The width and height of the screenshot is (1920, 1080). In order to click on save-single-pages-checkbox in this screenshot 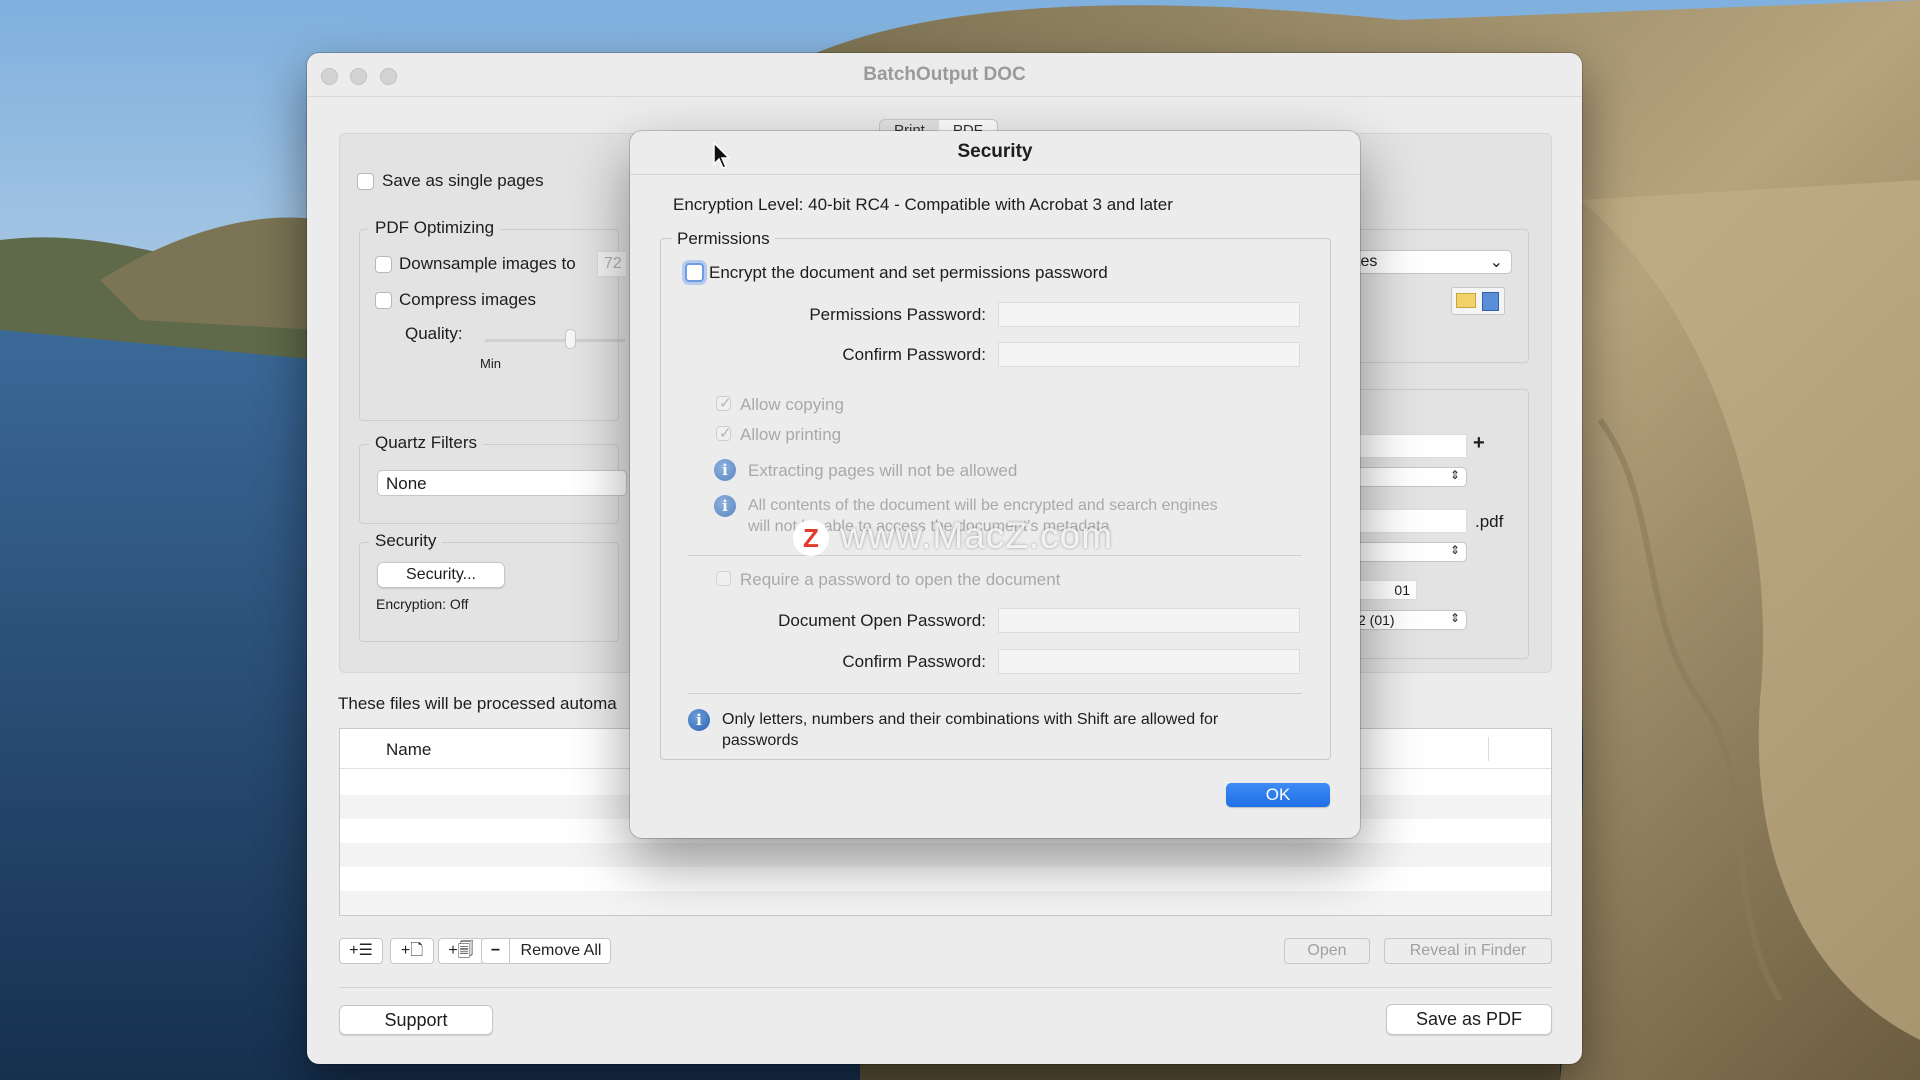, I will do `click(365, 181)`.